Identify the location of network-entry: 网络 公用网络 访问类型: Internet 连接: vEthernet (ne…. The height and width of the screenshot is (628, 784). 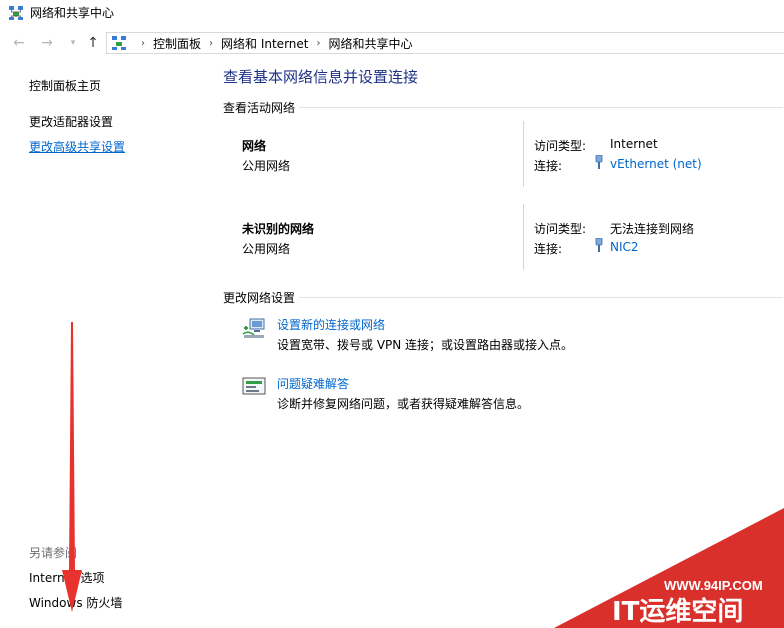
(503, 162).